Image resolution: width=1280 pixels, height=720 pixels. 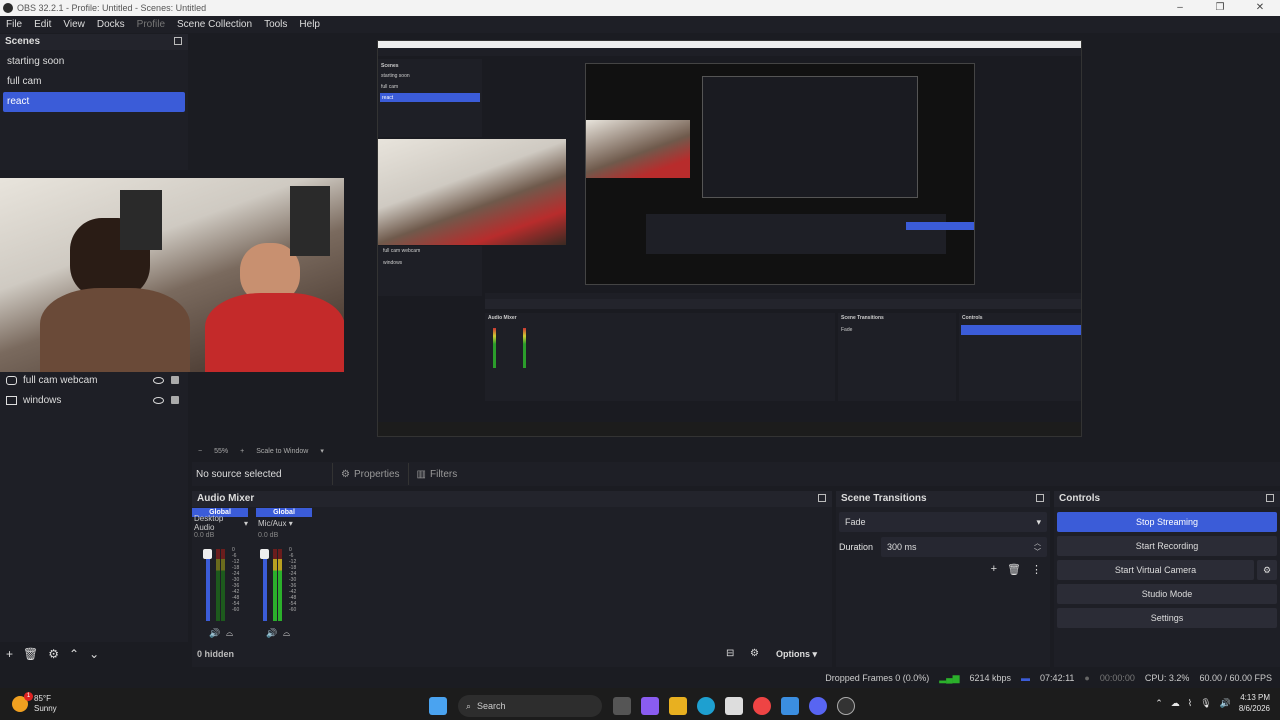 I want to click on wifi-icon: ⌇, so click(x=1190, y=703).